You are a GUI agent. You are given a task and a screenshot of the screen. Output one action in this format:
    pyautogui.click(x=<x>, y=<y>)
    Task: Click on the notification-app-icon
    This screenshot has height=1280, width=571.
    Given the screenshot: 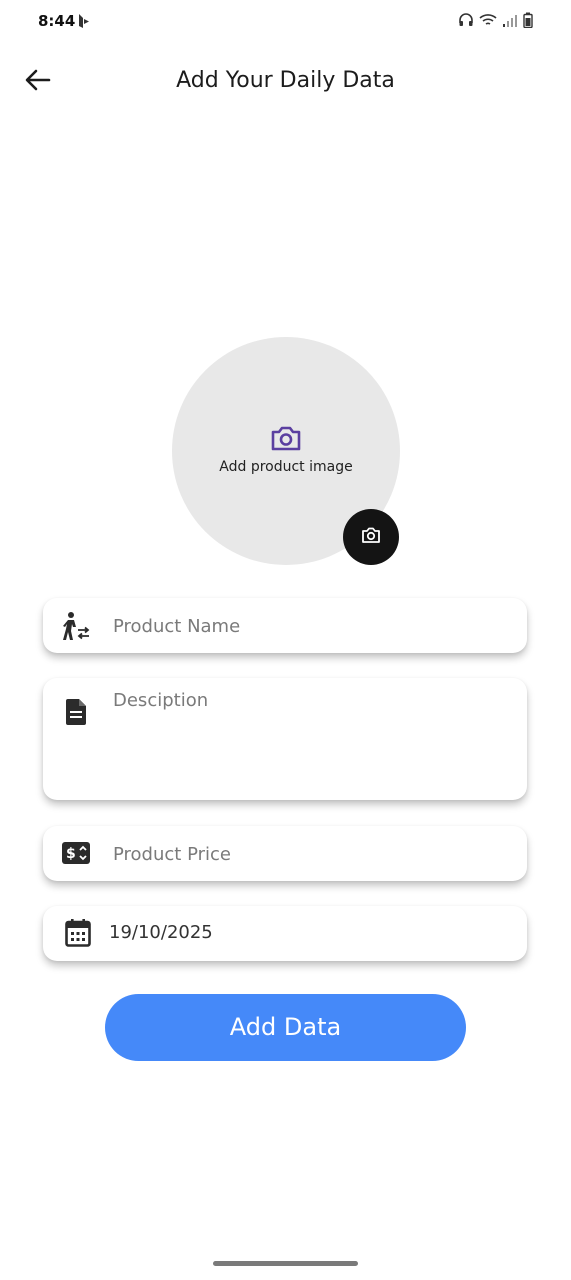 What is the action you would take?
    pyautogui.click(x=84, y=23)
    